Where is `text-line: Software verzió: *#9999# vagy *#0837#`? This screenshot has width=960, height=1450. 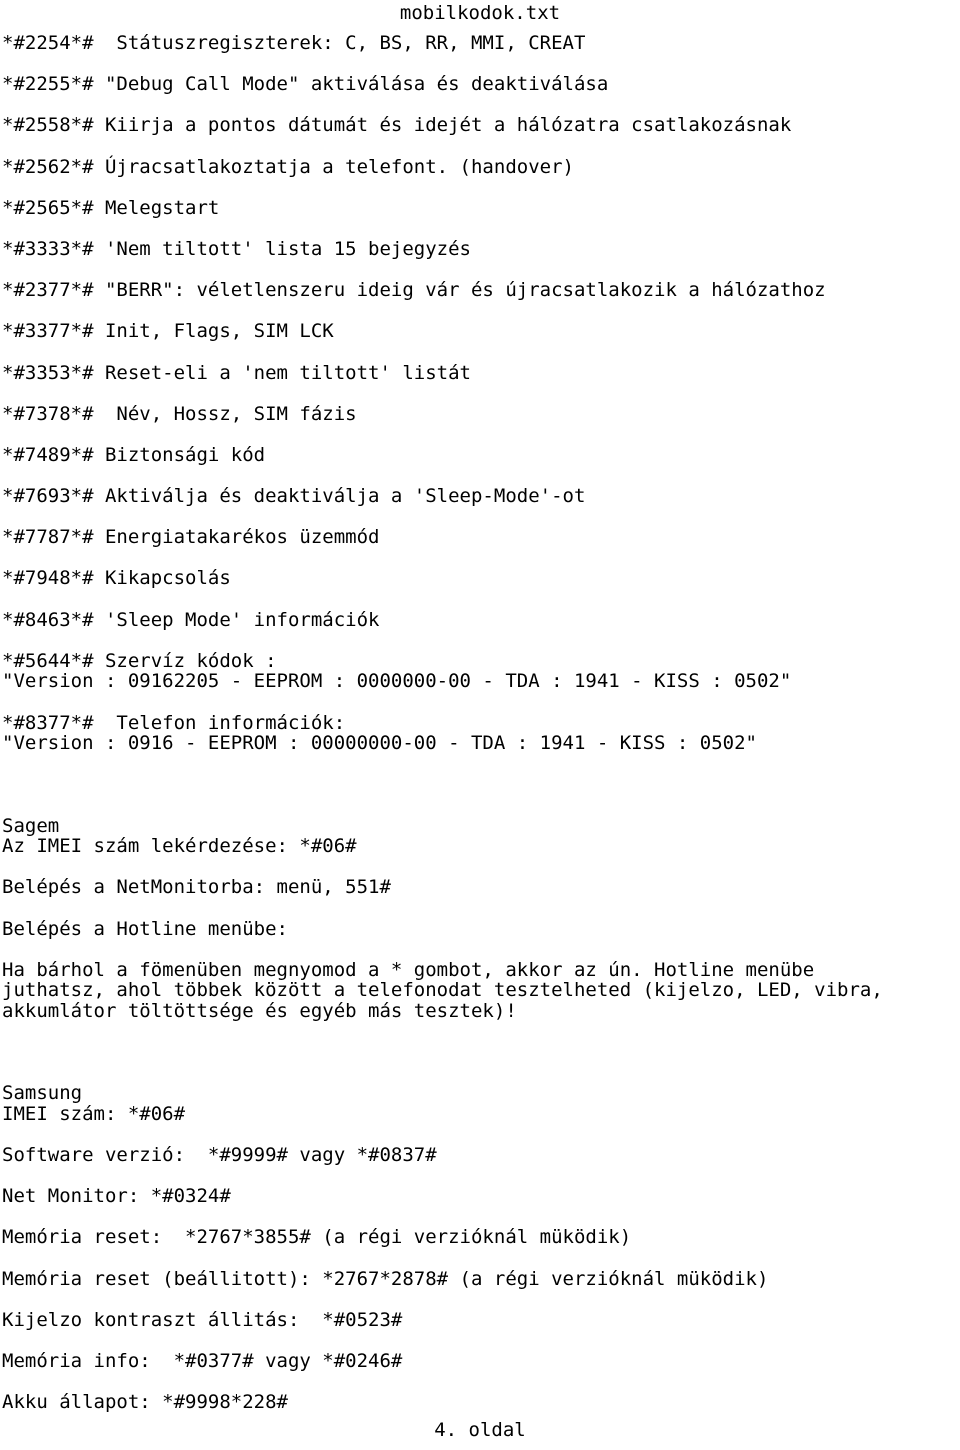
text-line: Software verzió: *#9999# vagy *#0837# is located at coordinates (219, 1155).